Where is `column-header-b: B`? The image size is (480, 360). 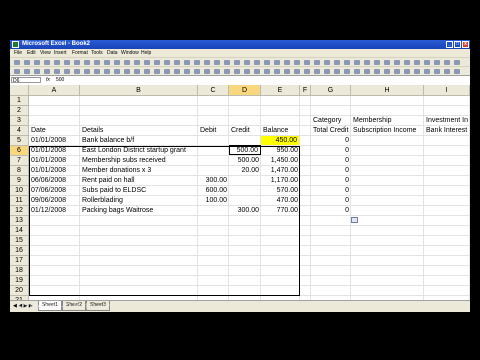
column-header-b: B is located at coordinates (139, 90).